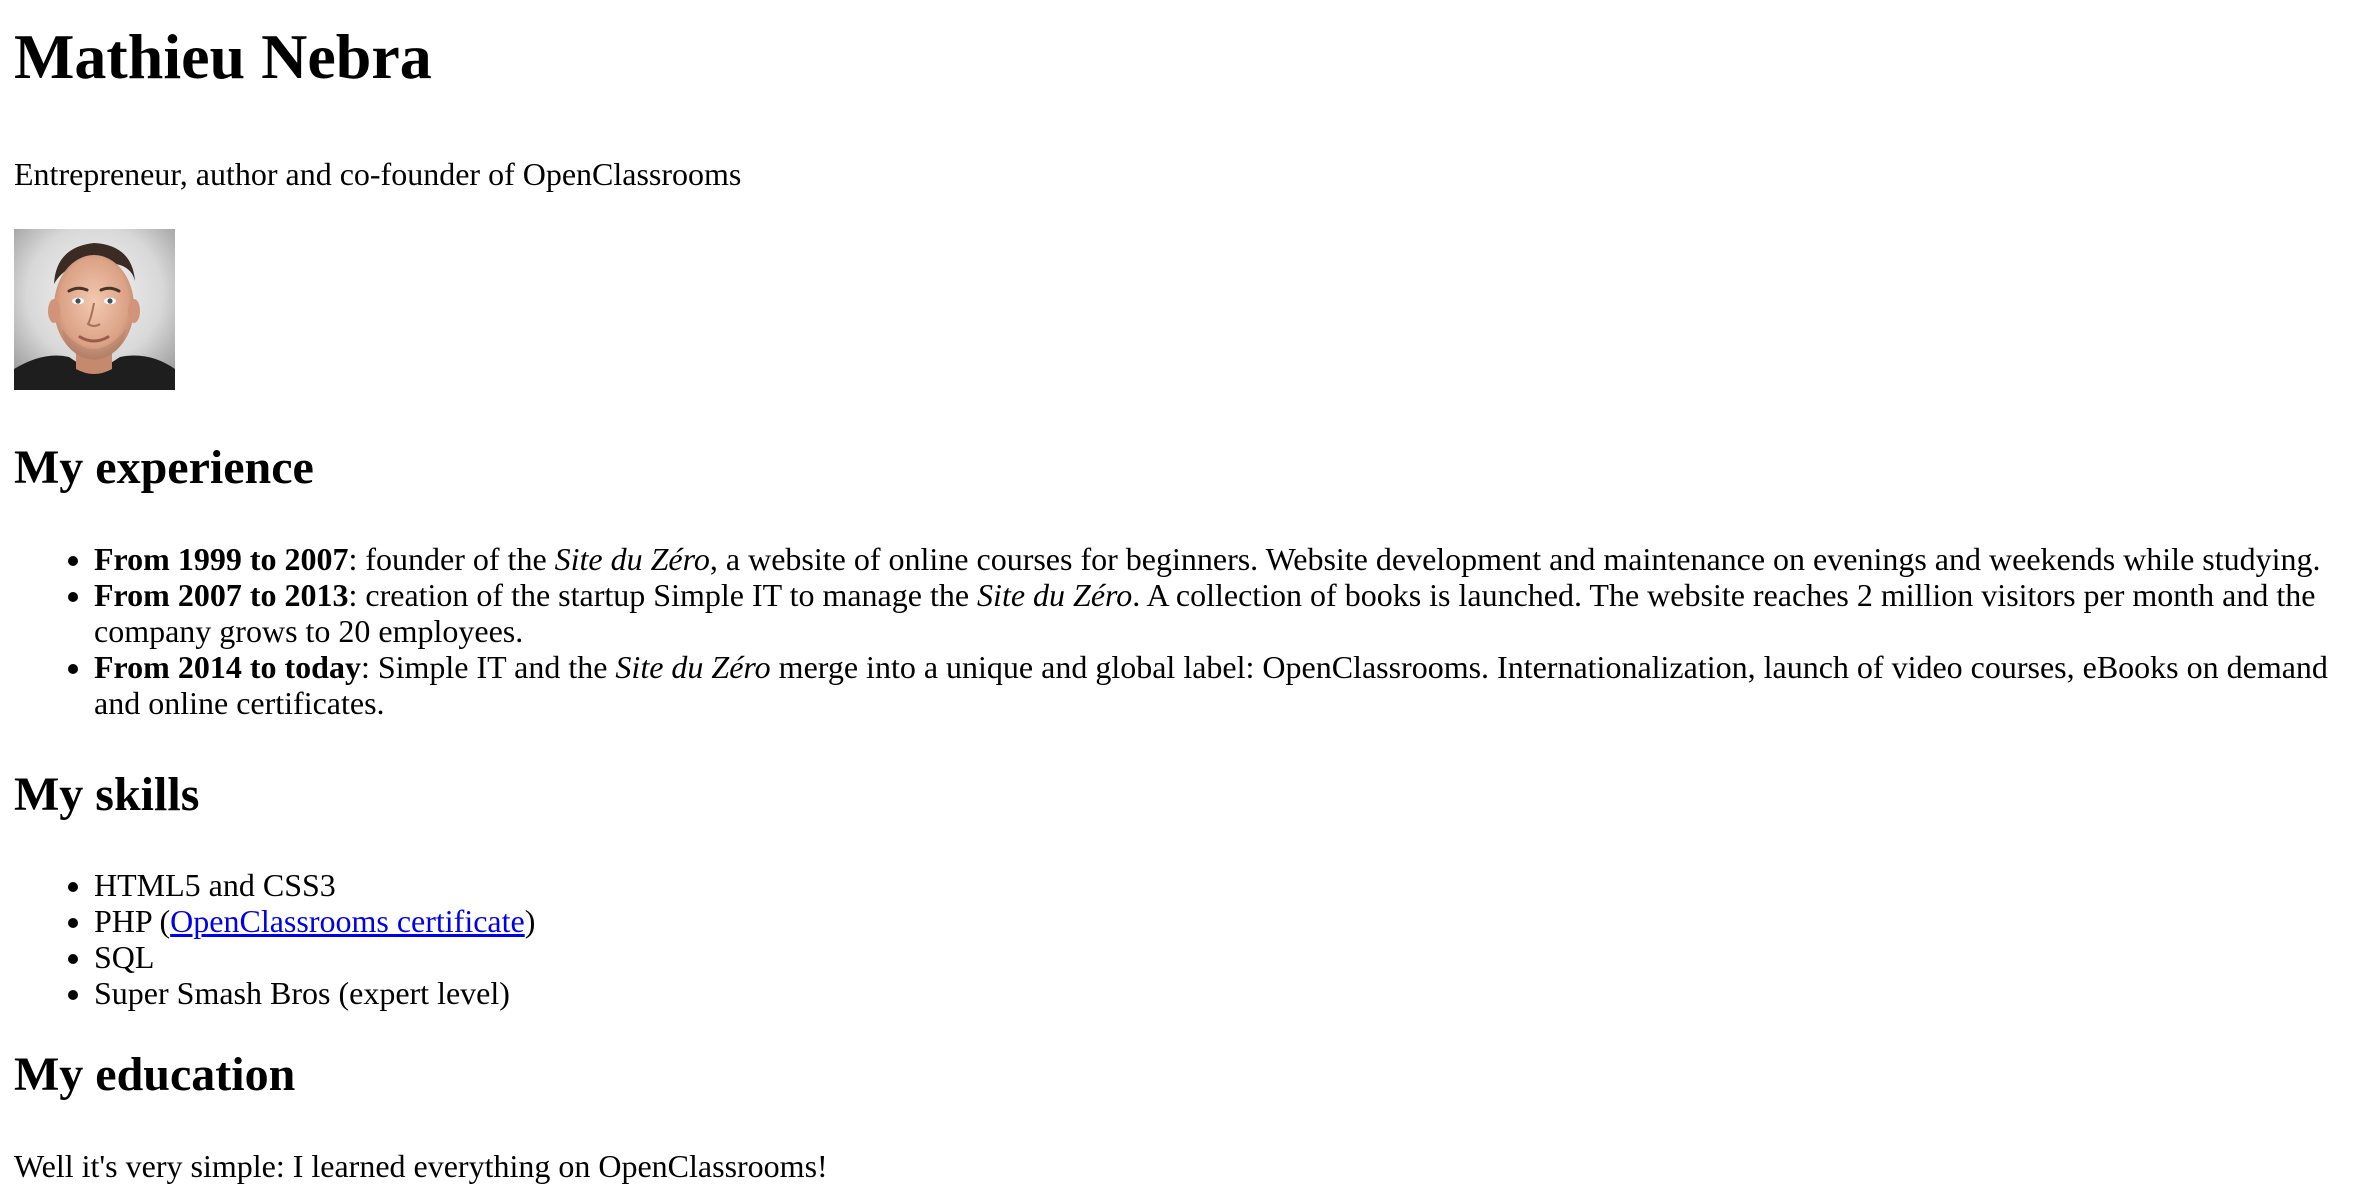  I want to click on experience-period: From 1999 to 2007, so click(221, 559).